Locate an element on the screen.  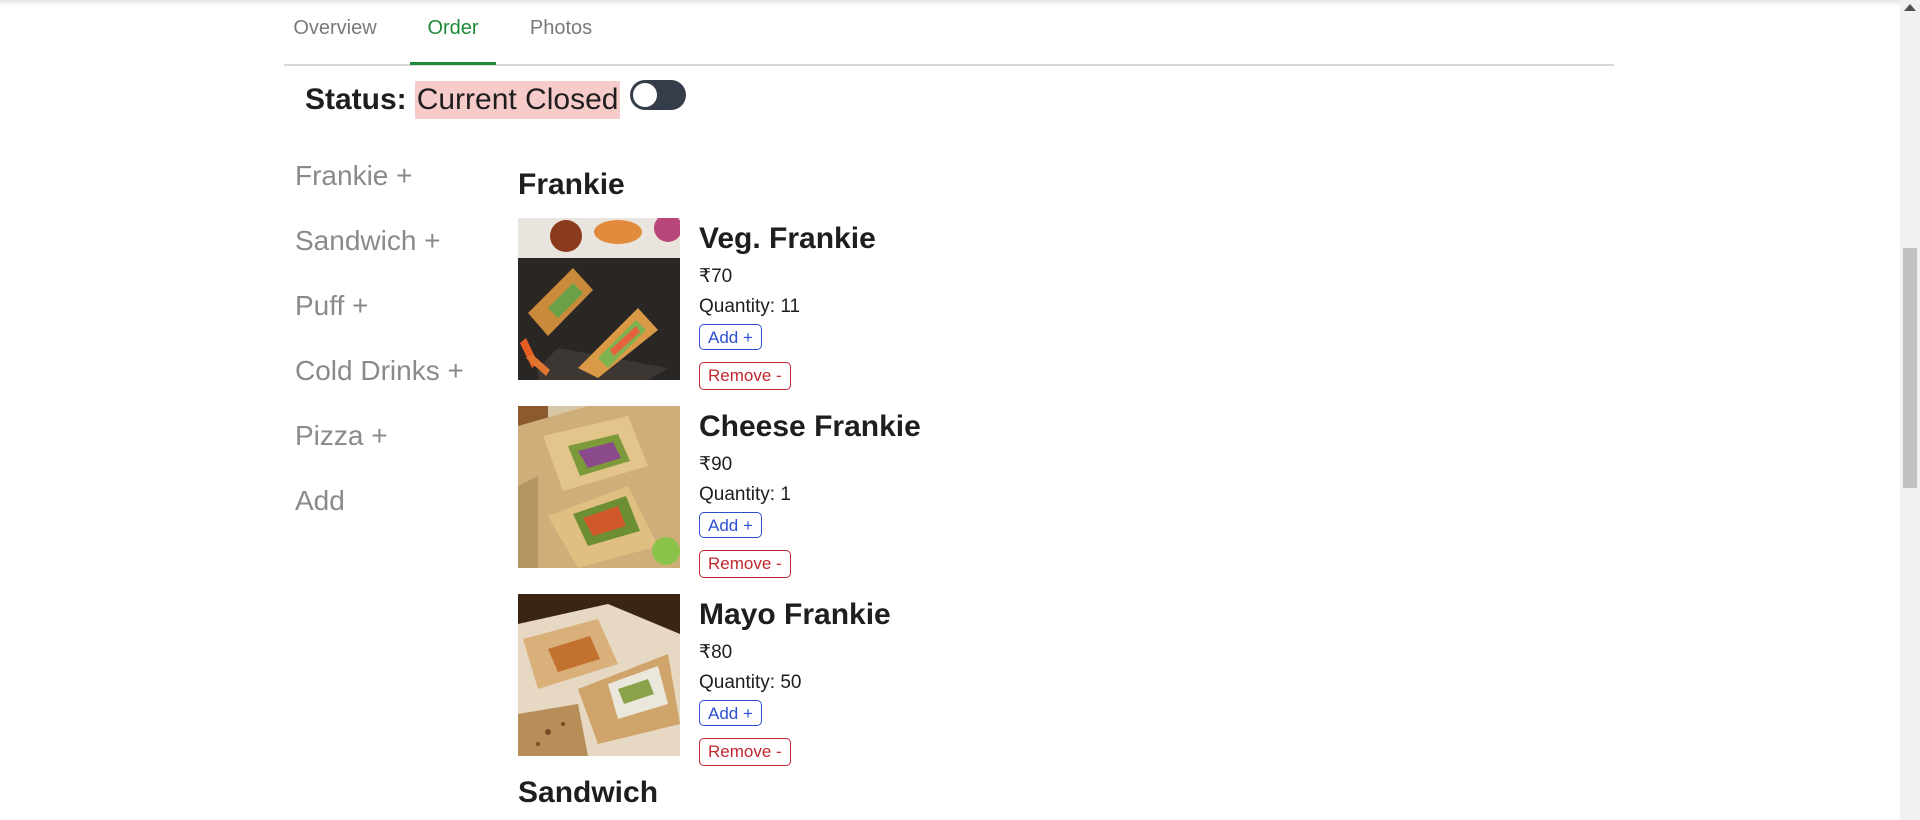
scrollbar-thumb is located at coordinates (1910, 368).